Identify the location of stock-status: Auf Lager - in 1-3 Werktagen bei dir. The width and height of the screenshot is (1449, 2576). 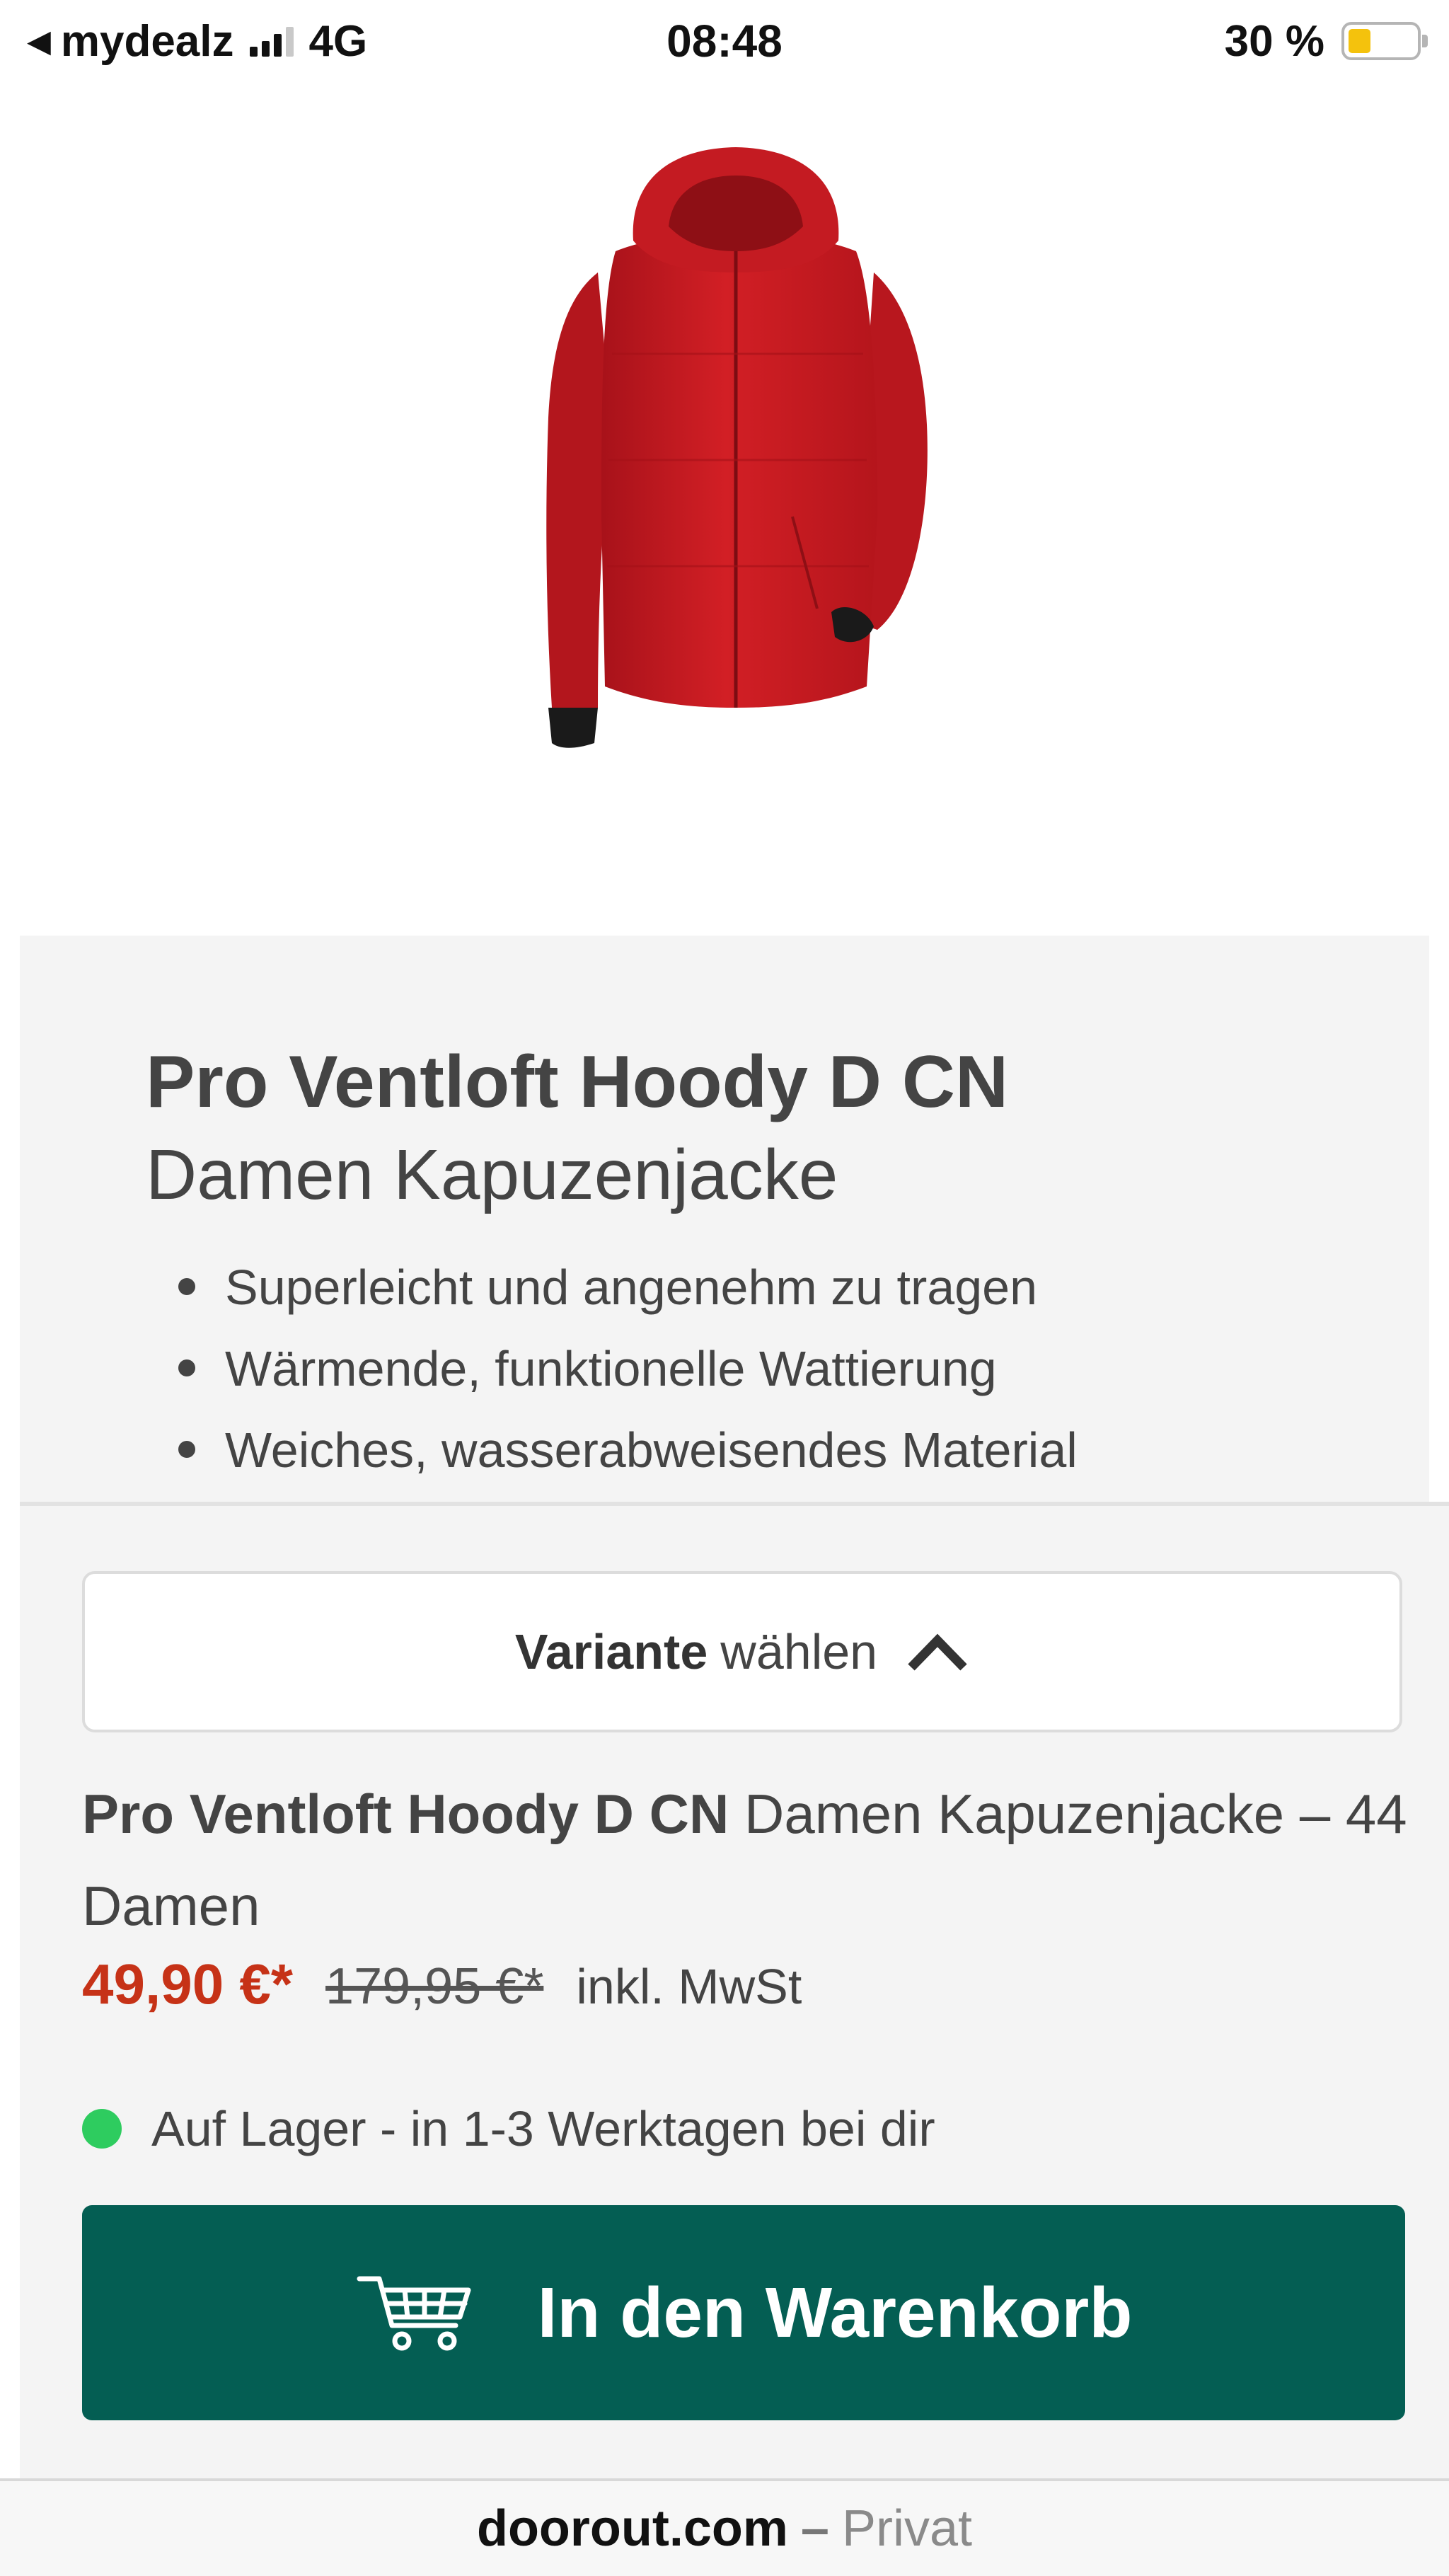
(508, 2128).